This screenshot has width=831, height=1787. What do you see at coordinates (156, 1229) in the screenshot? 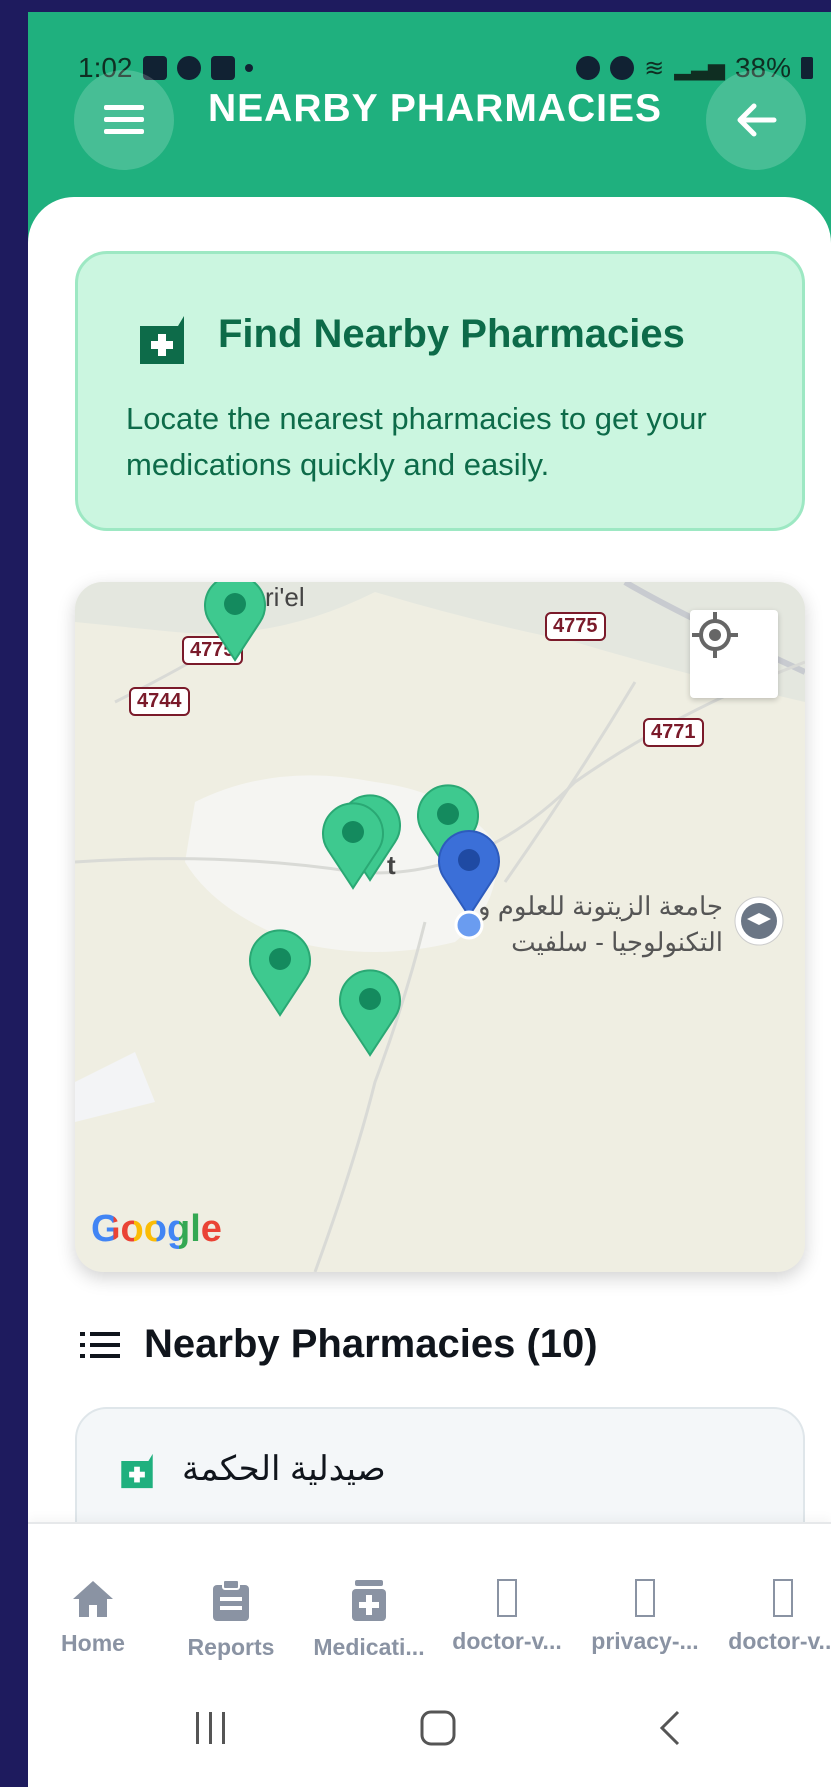
I see `google-attribution: Google` at bounding box center [156, 1229].